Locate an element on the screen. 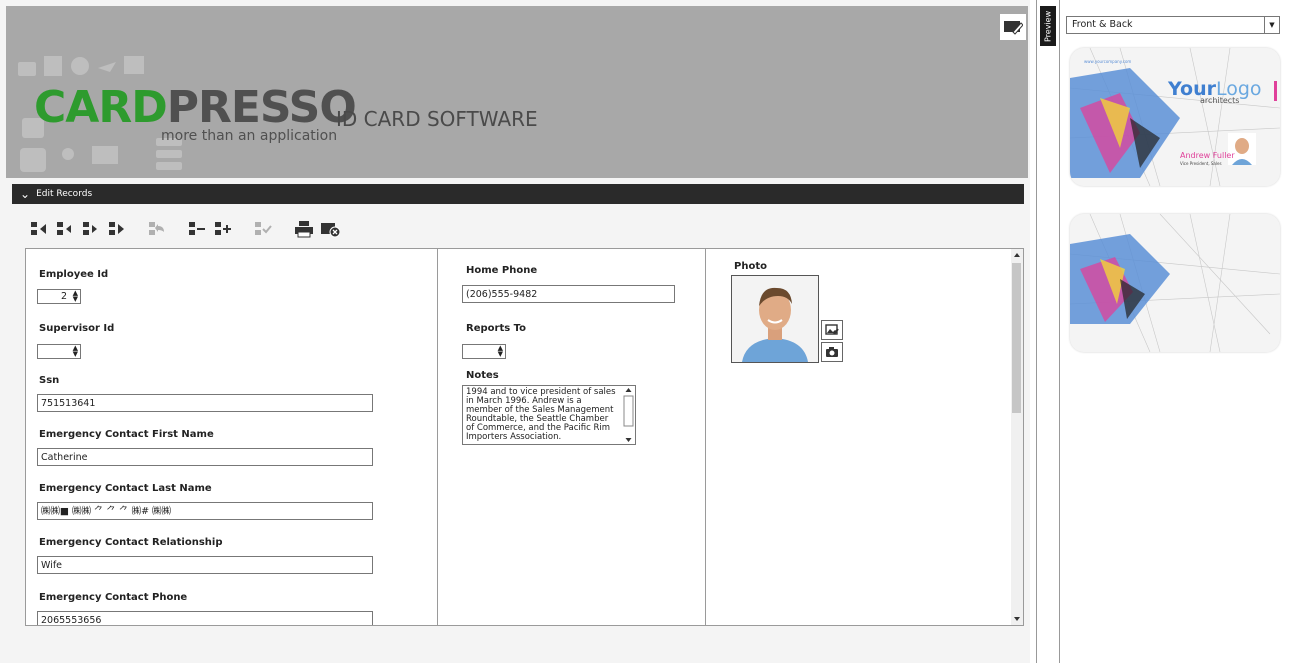  scrollbar-thumb is located at coordinates (1016, 338).